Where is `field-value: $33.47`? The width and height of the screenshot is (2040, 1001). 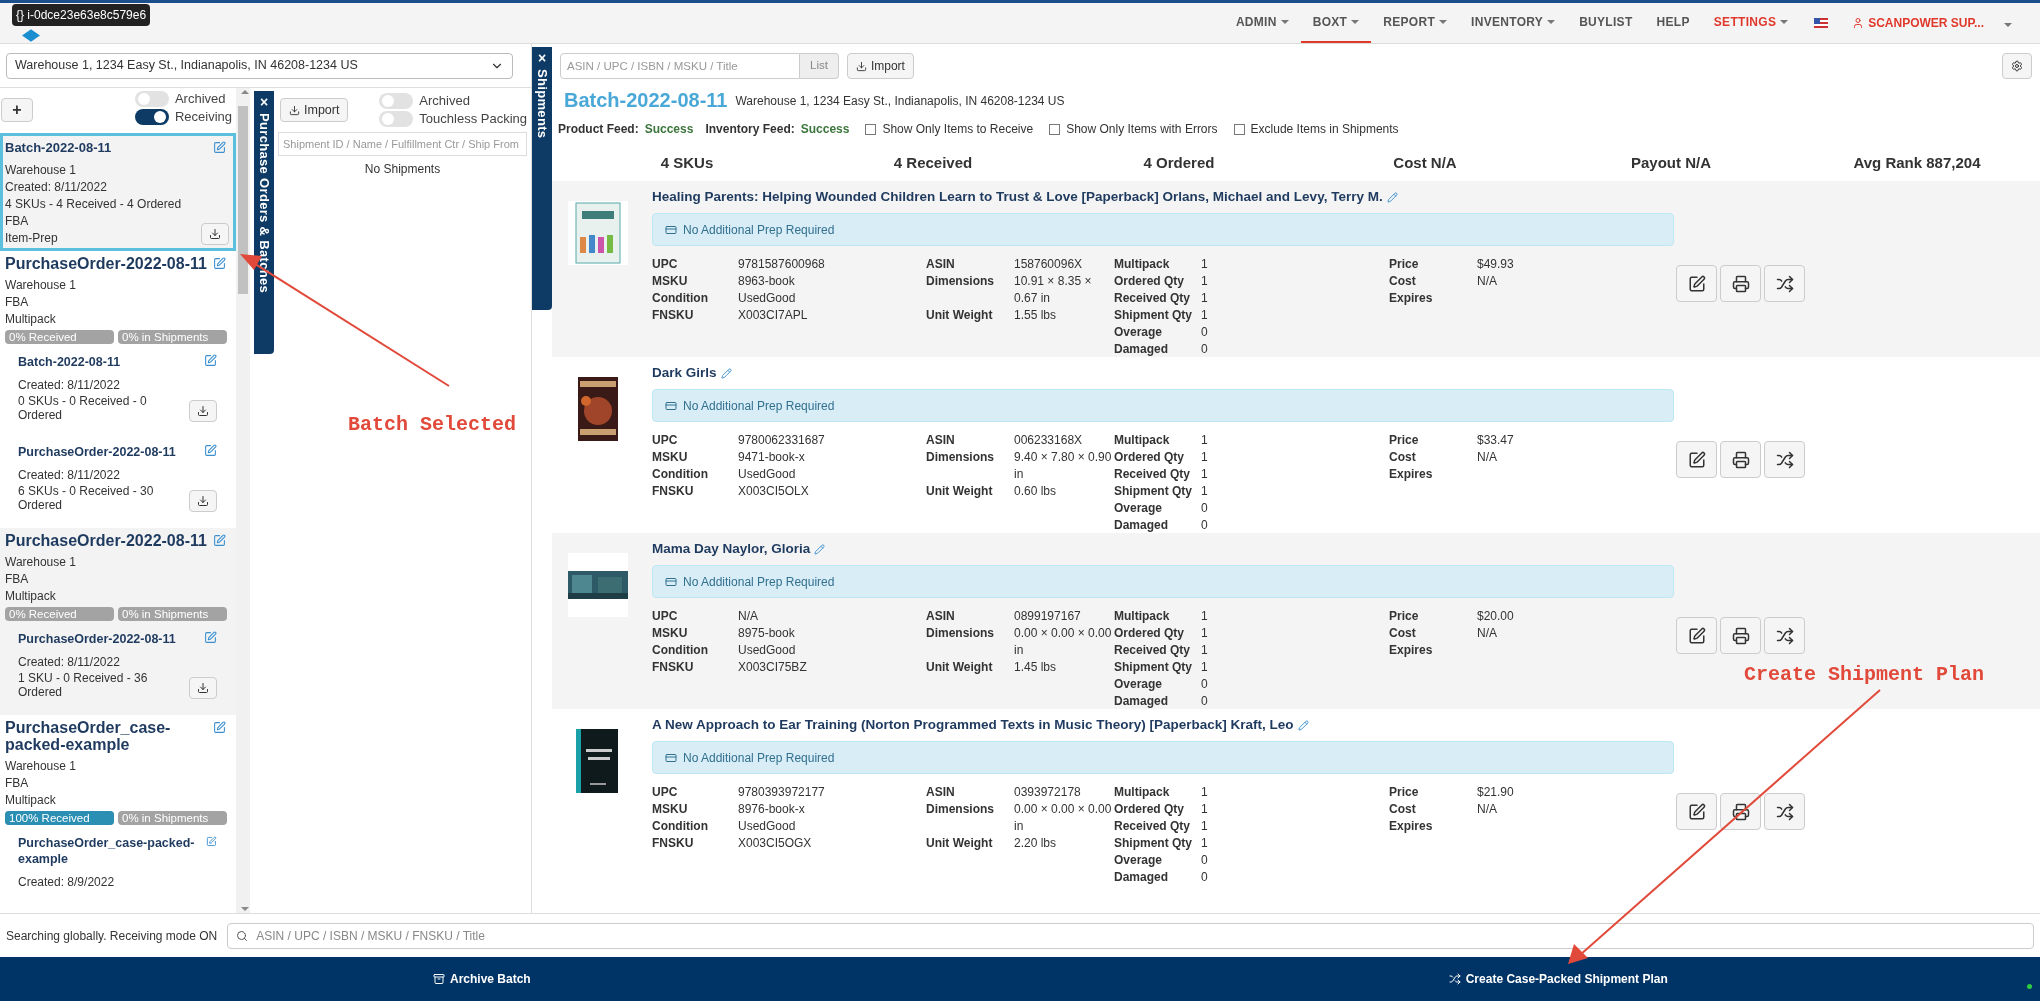 field-value: $33.47 is located at coordinates (1496, 441).